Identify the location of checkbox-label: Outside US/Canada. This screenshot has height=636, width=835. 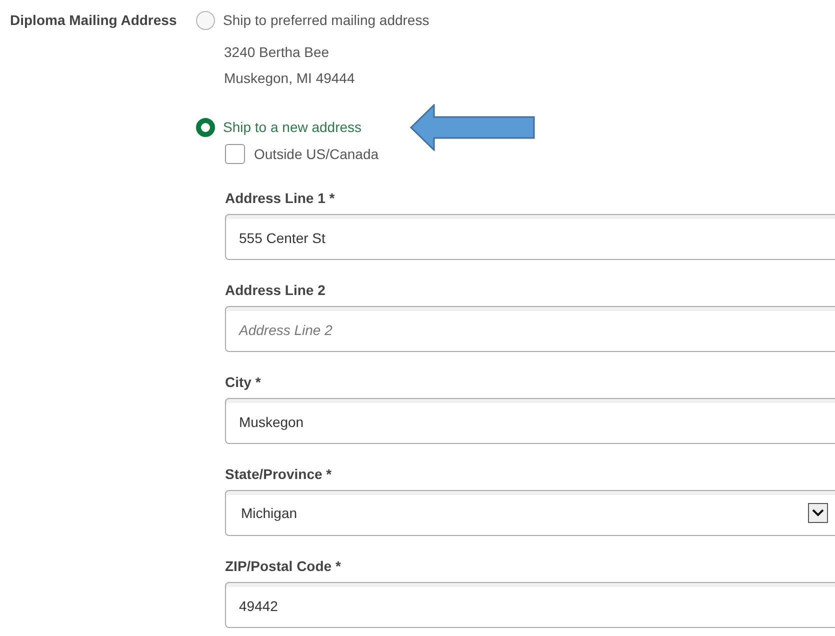
(316, 154).